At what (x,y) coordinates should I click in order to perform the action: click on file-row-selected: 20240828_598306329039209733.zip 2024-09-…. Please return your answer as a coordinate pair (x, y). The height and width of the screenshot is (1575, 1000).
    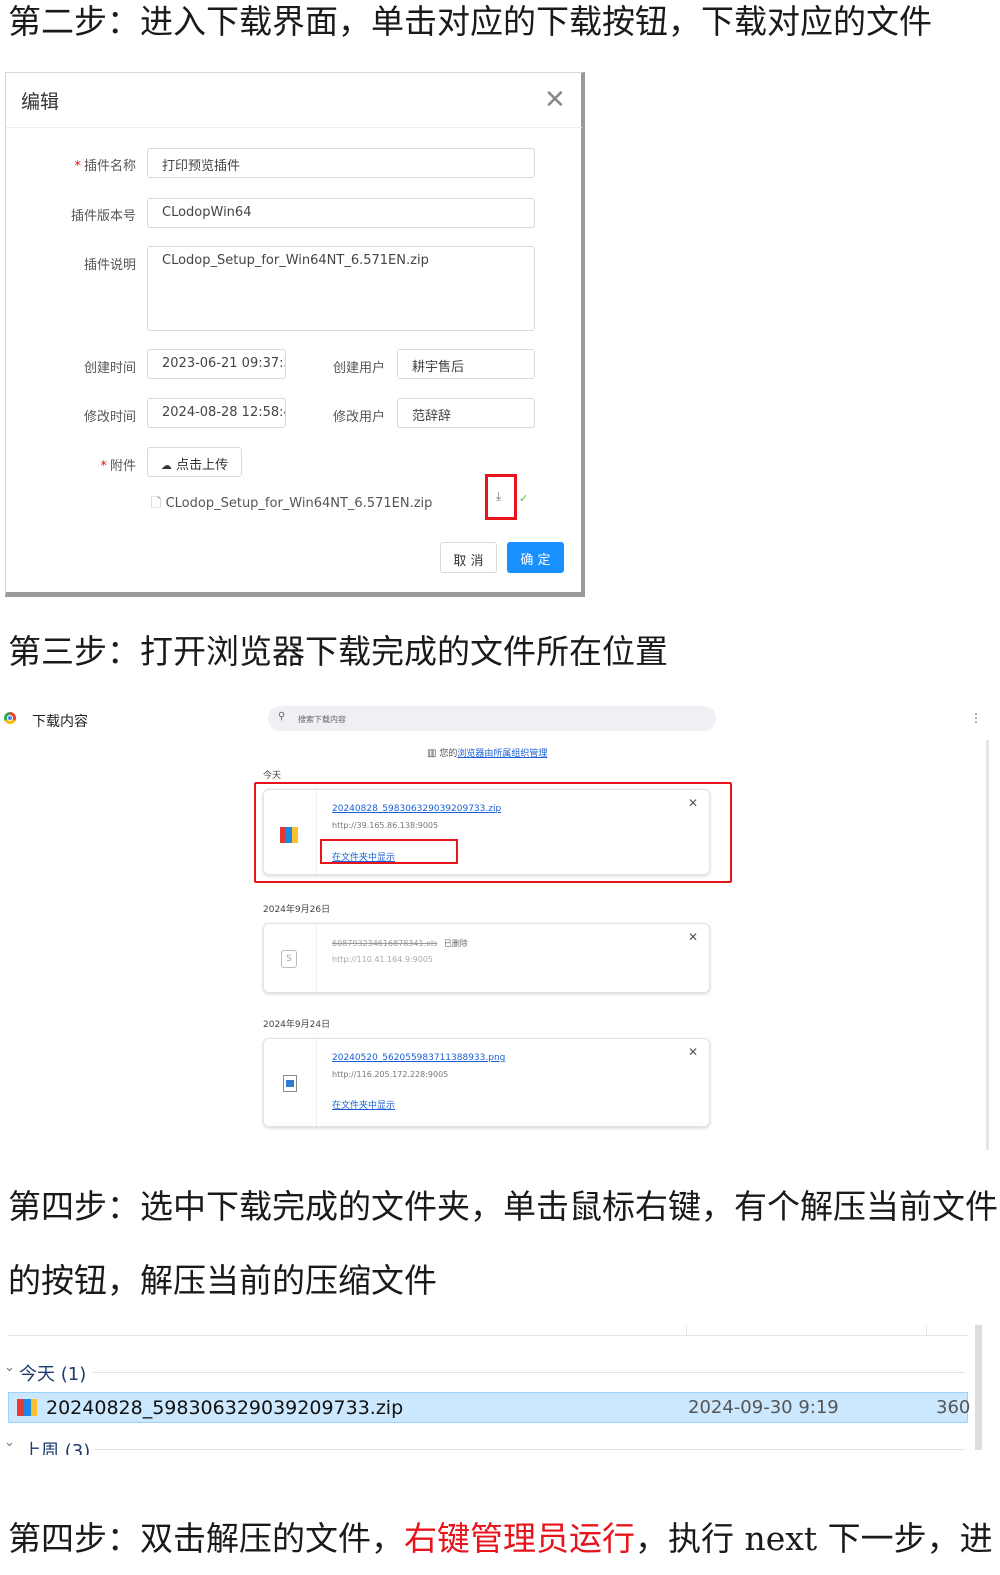
    Looking at the image, I should click on (489, 1407).